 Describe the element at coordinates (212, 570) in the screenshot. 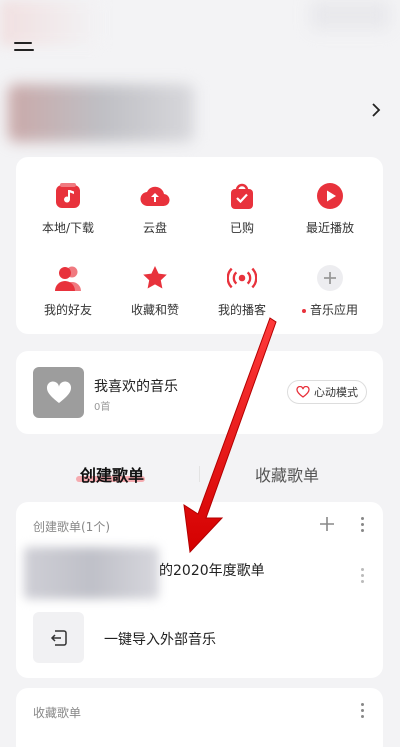

I see `playlist-name: 的2020年度歌单` at that location.